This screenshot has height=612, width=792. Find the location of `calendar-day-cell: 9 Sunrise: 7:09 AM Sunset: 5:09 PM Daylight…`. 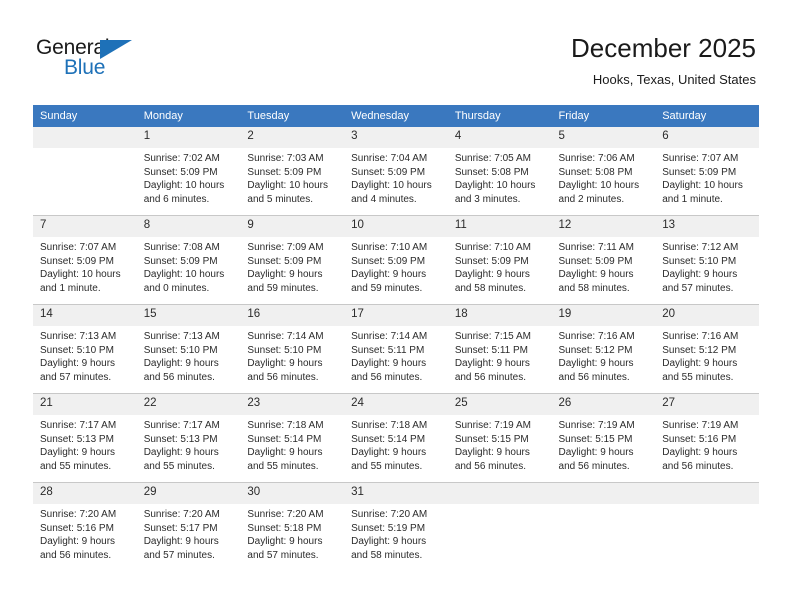

calendar-day-cell: 9 Sunrise: 7:09 AM Sunset: 5:09 PM Daylight… is located at coordinates (292, 260).